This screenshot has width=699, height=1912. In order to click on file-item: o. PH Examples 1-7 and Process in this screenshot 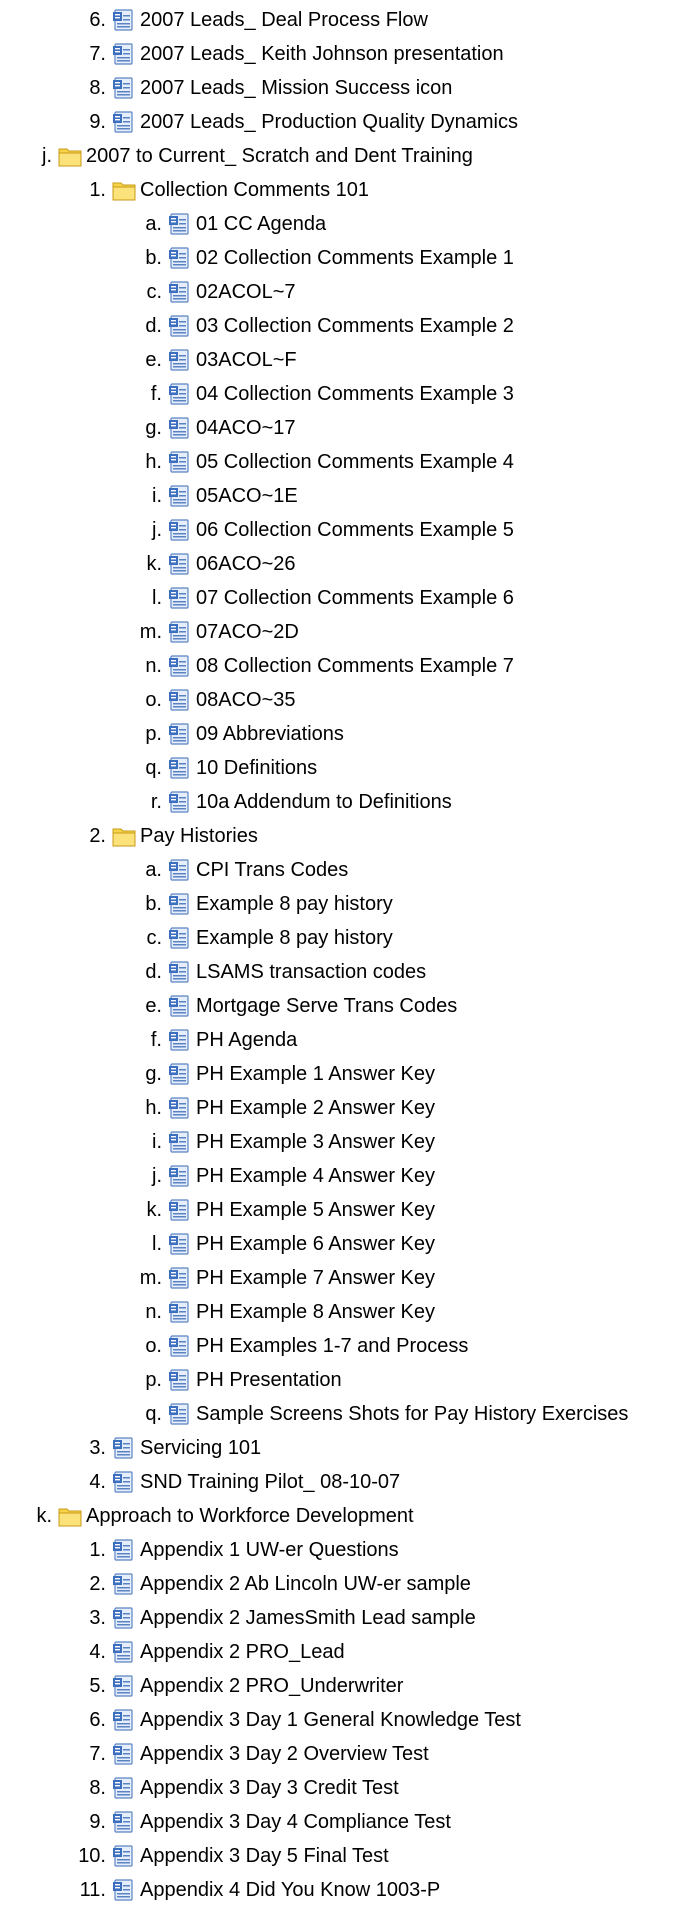, I will do `click(296, 1346)`.